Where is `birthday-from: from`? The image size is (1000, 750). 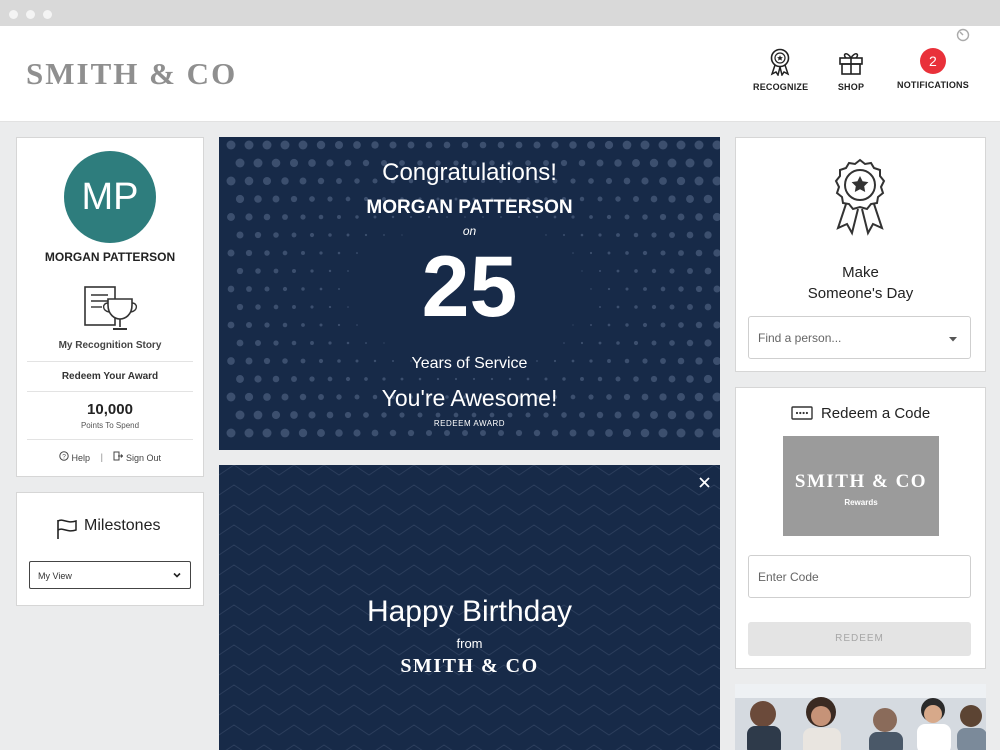 birthday-from: from is located at coordinates (469, 643).